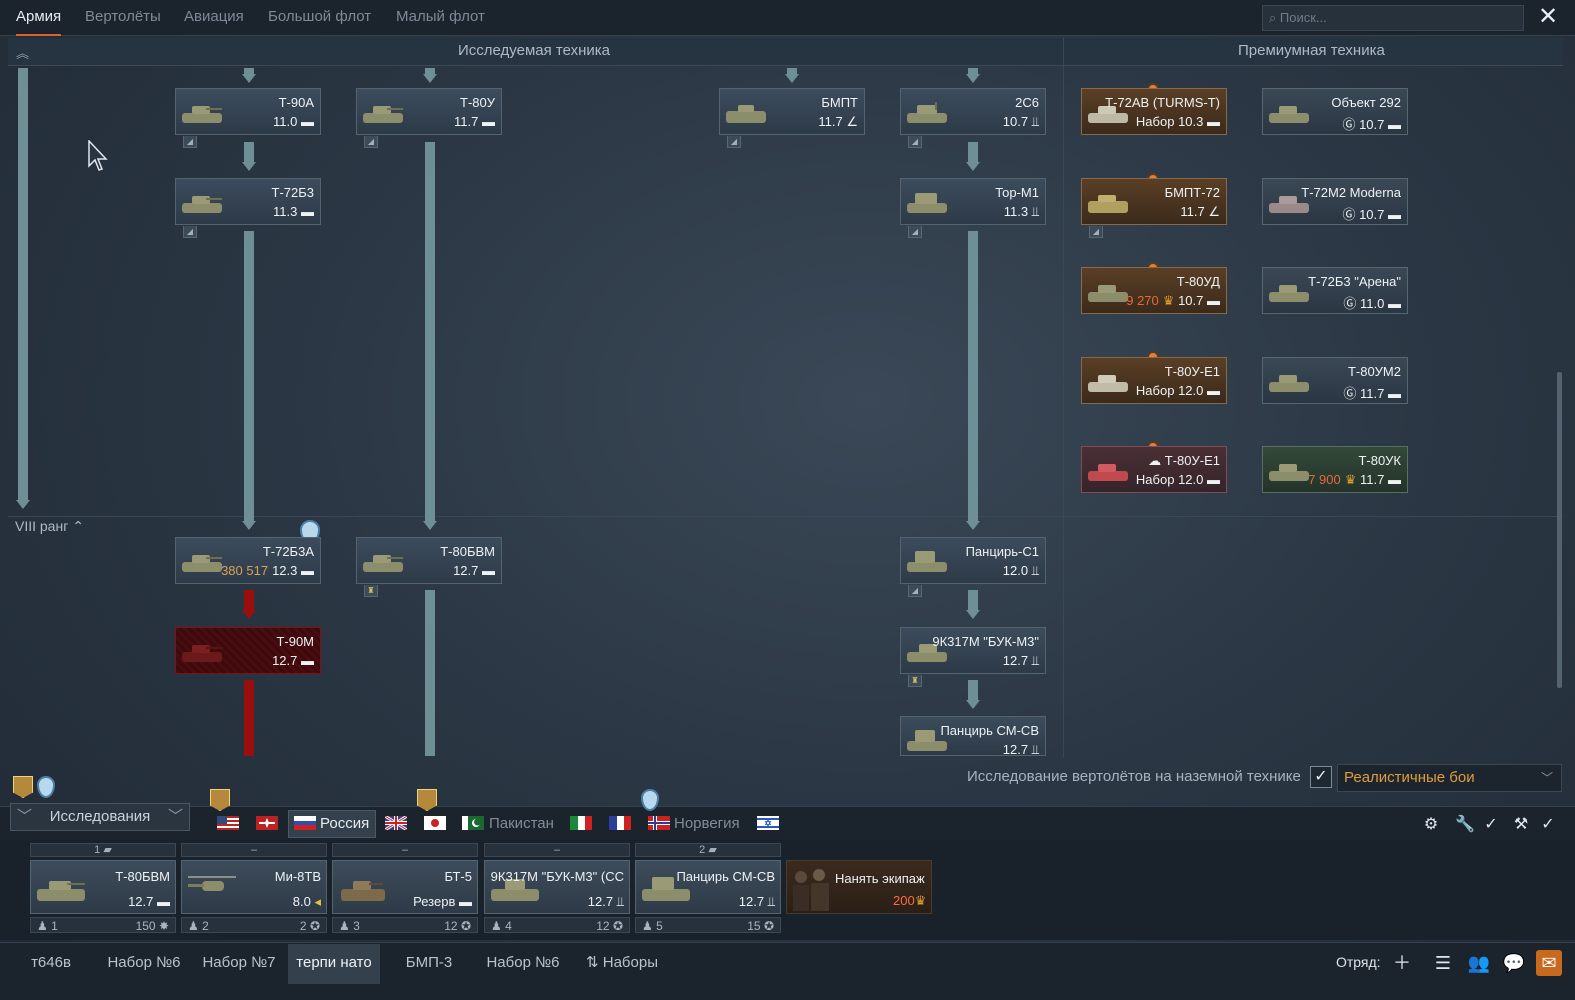 Image resolution: width=1575 pixels, height=1000 pixels. I want to click on crew-slot-3: – БТ-5 Резерв ▬ ♟ 3 12 ✪, so click(405, 889).